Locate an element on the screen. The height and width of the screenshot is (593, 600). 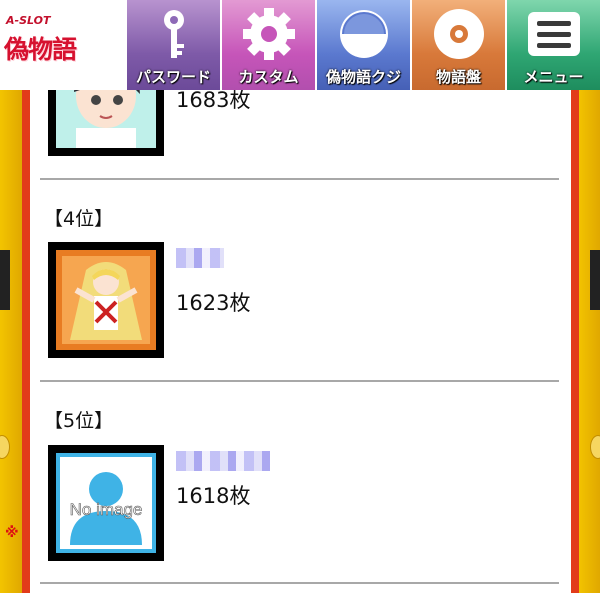
nav-kuji-button: 偽物語クジ is located at coordinates (362, 45).